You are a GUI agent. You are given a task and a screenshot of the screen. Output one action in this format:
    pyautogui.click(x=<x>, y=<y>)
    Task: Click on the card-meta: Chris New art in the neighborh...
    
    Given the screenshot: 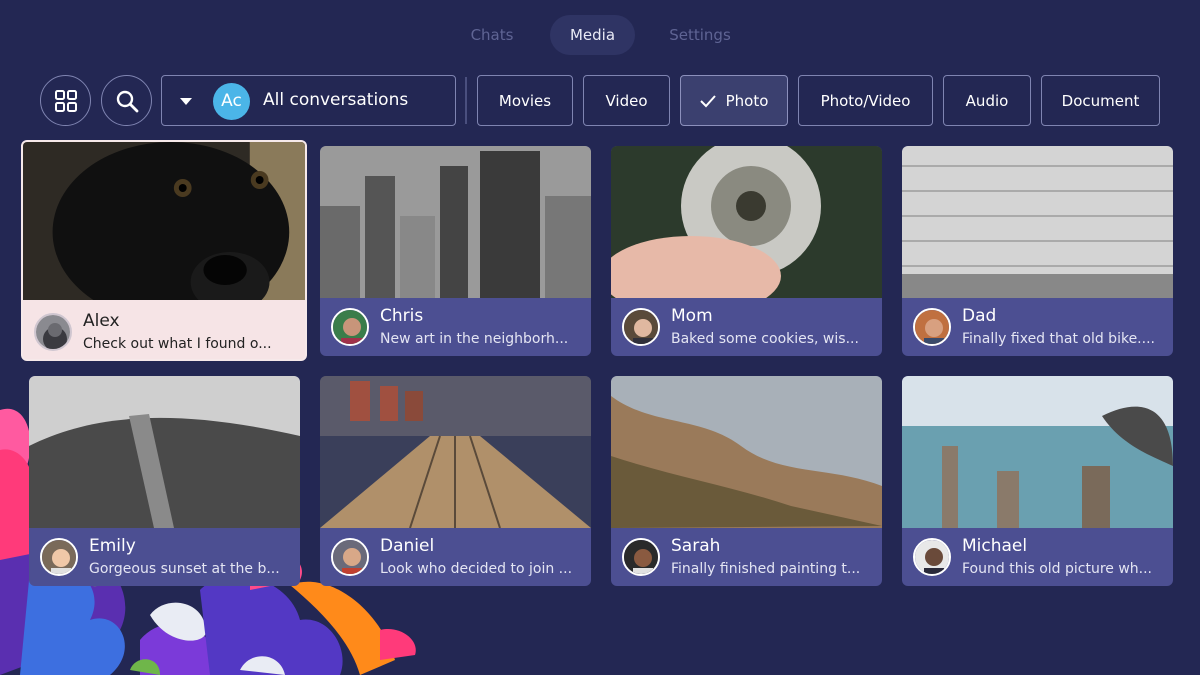 What is the action you would take?
    pyautogui.click(x=455, y=327)
    